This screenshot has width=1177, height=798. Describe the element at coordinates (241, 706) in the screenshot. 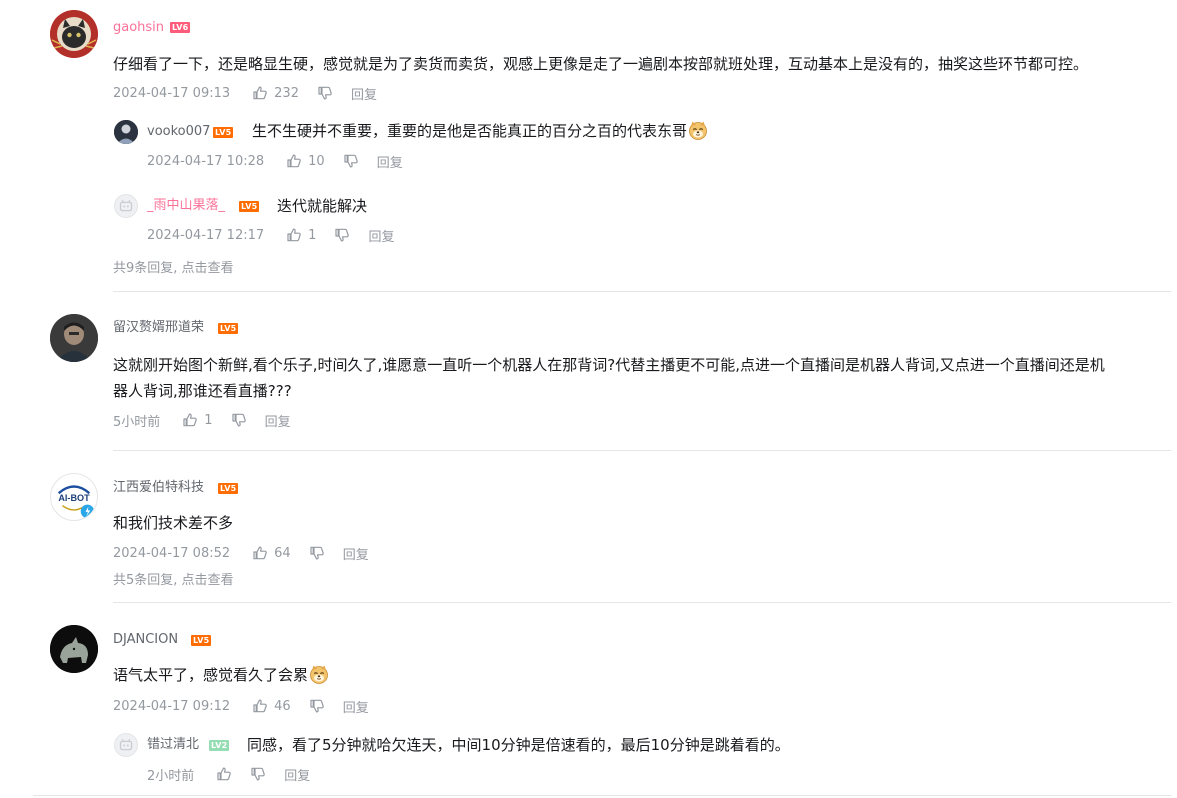

I see `comment-meta: 2024-04-17 09:12 46 回复` at that location.